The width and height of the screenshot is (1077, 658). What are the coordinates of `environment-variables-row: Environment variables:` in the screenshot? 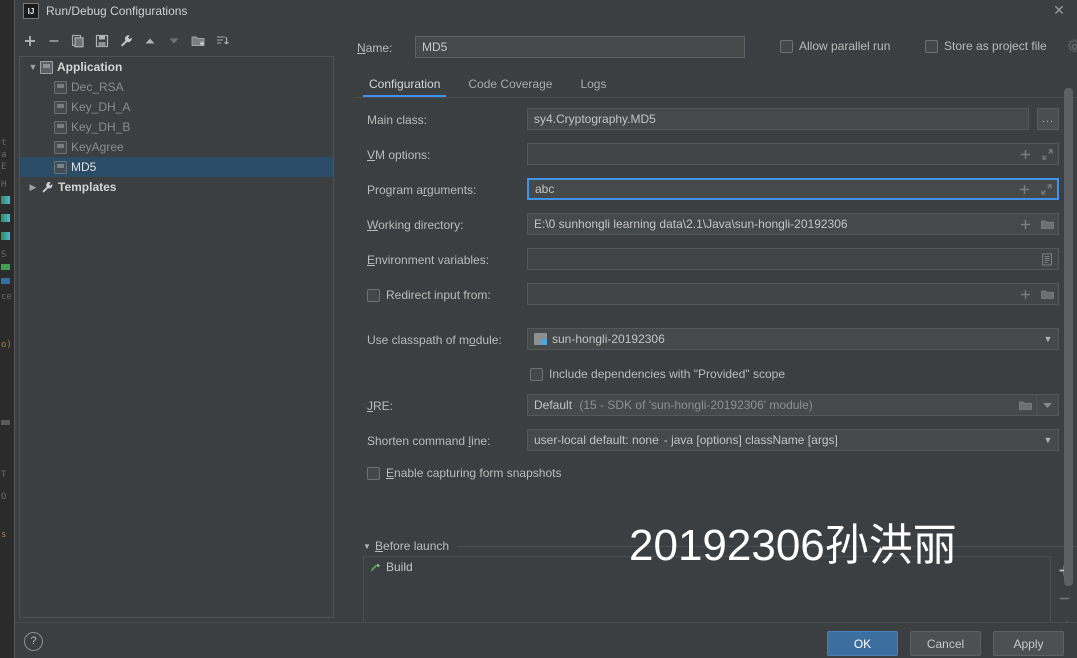 It's located at (716, 261).